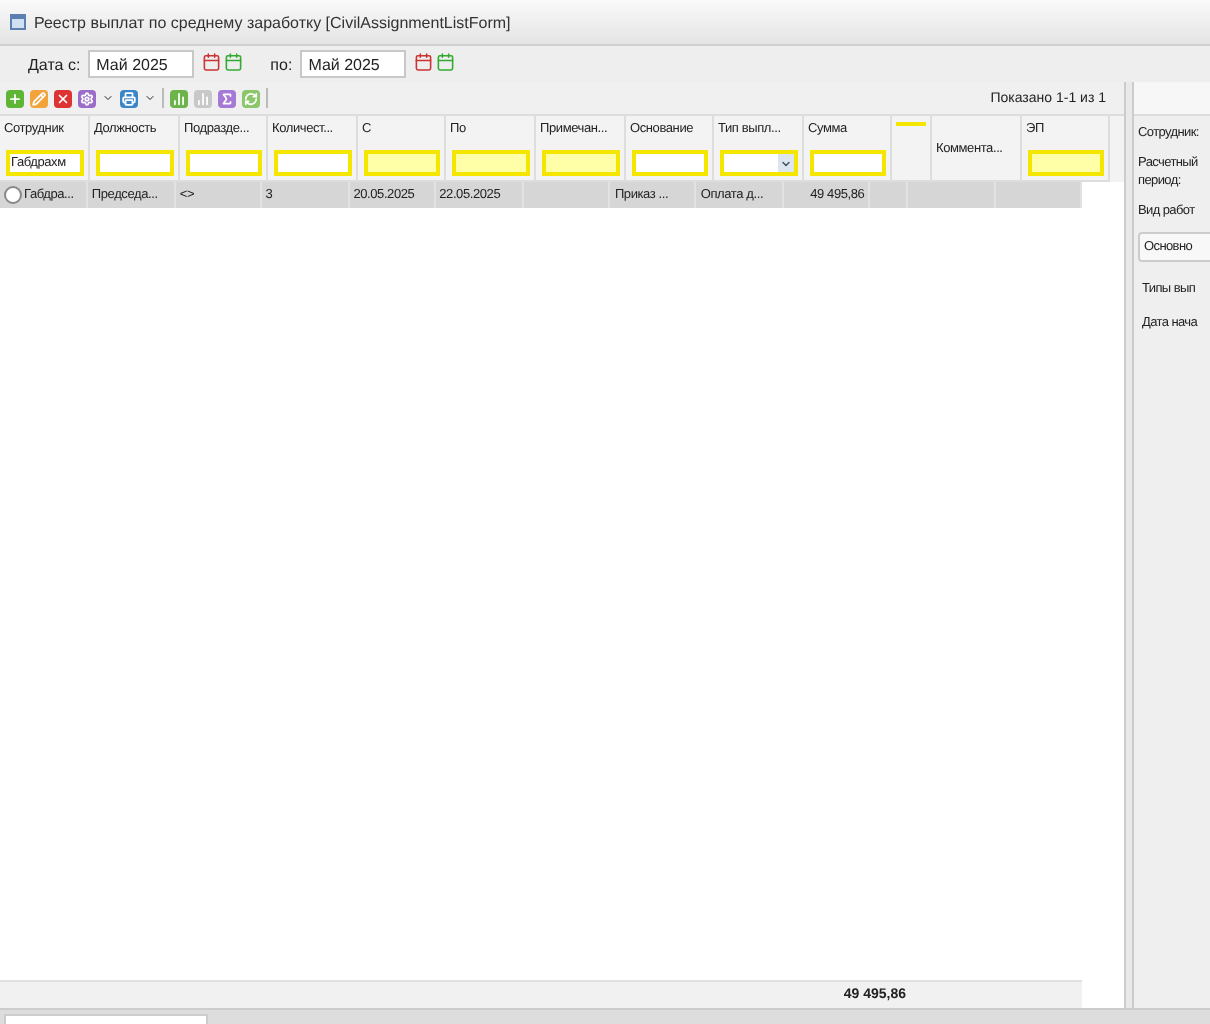 This screenshot has height=1024, width=1210. What do you see at coordinates (272, 22) in the screenshot?
I see `window-title: Реестр выплат по среднему заработку [CivilAssignmentListForm]` at bounding box center [272, 22].